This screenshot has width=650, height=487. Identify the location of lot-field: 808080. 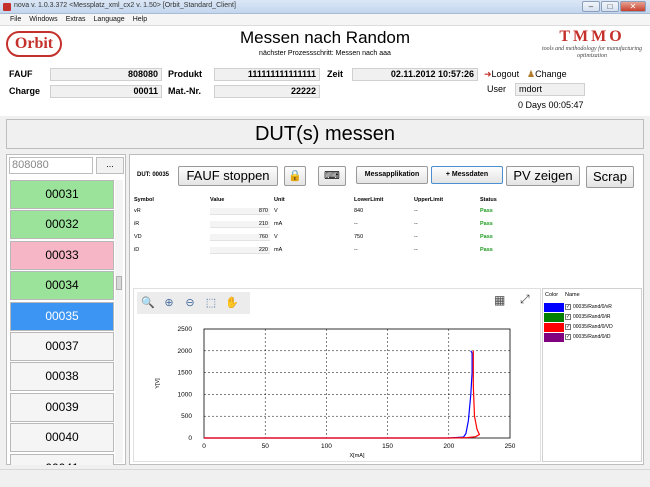
(51, 165).